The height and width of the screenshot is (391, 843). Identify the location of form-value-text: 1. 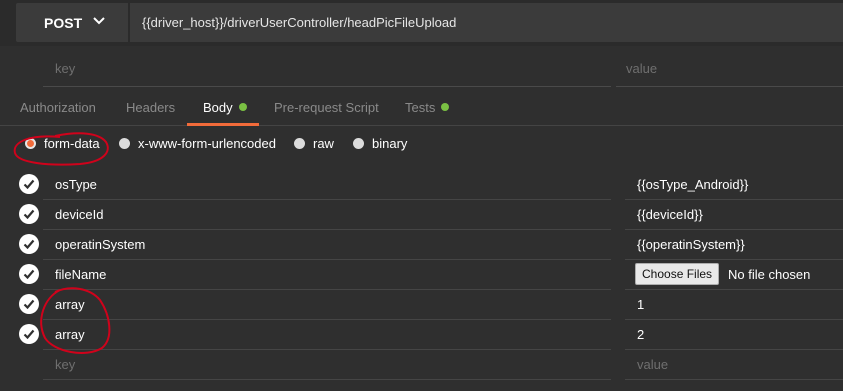
(641, 304).